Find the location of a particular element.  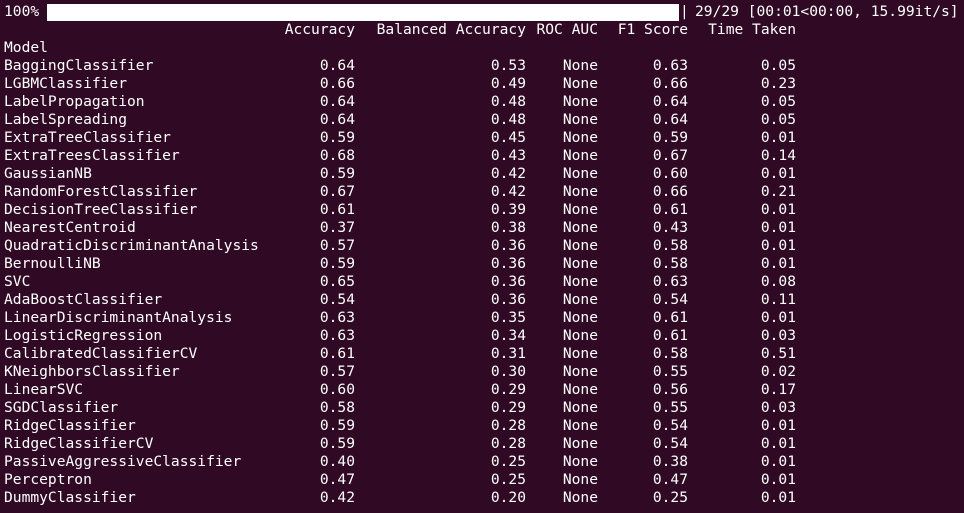

table-row: LogisticRegression 0.63 0.34 None 0.61 0.03 is located at coordinates (482, 336).